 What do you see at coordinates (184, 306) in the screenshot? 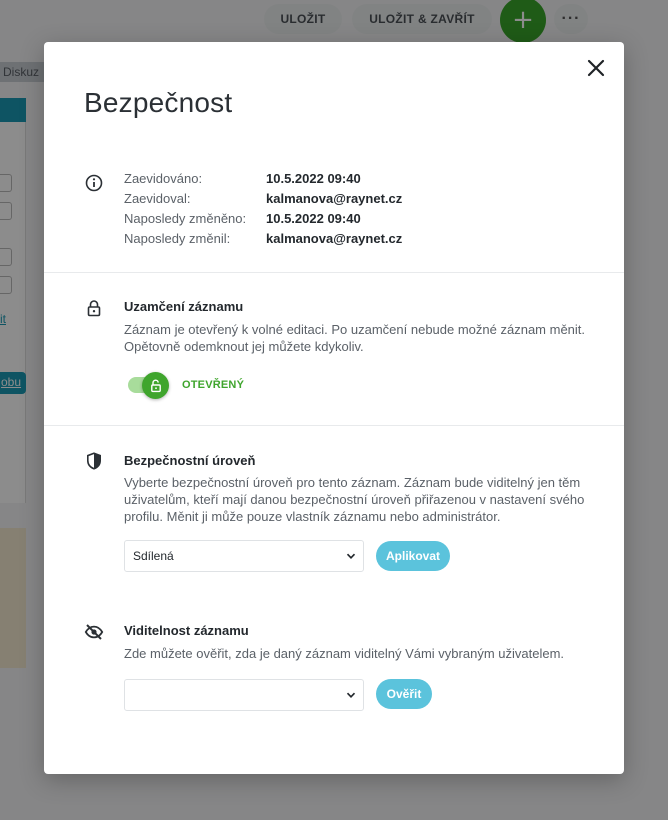
I see `lock-section-title: Uzamčení záznamu` at bounding box center [184, 306].